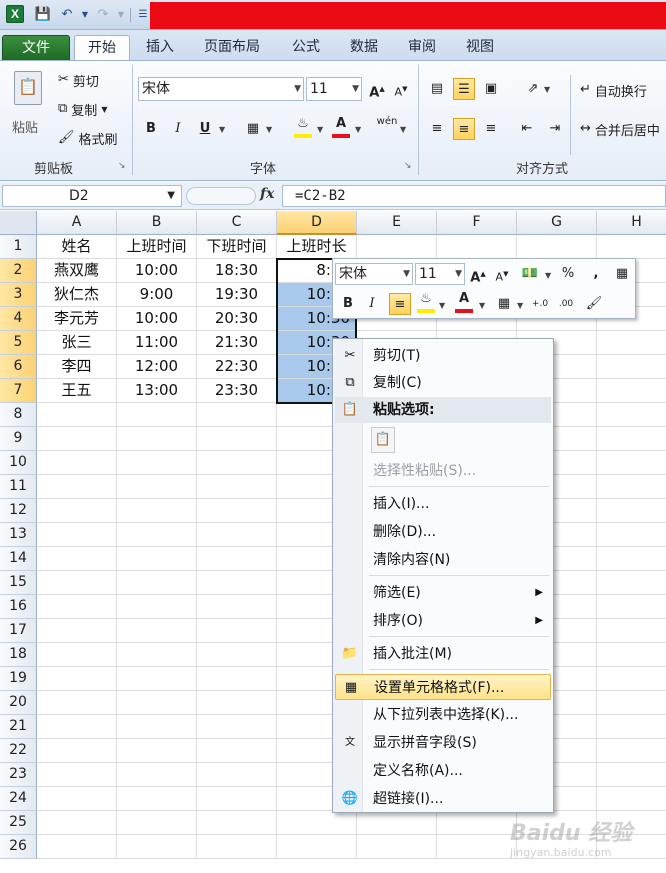  What do you see at coordinates (397, 247) in the screenshot?
I see `cell-e1` at bounding box center [397, 247].